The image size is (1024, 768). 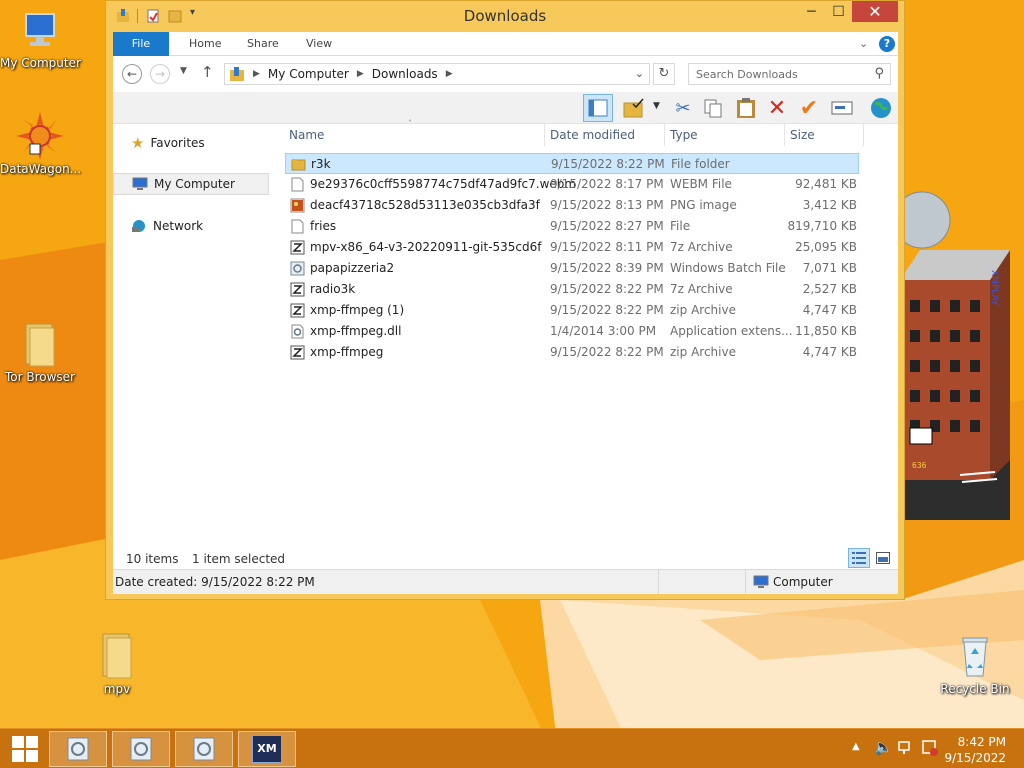 I want to click on scissors-icon: ✂, so click(x=683, y=108).